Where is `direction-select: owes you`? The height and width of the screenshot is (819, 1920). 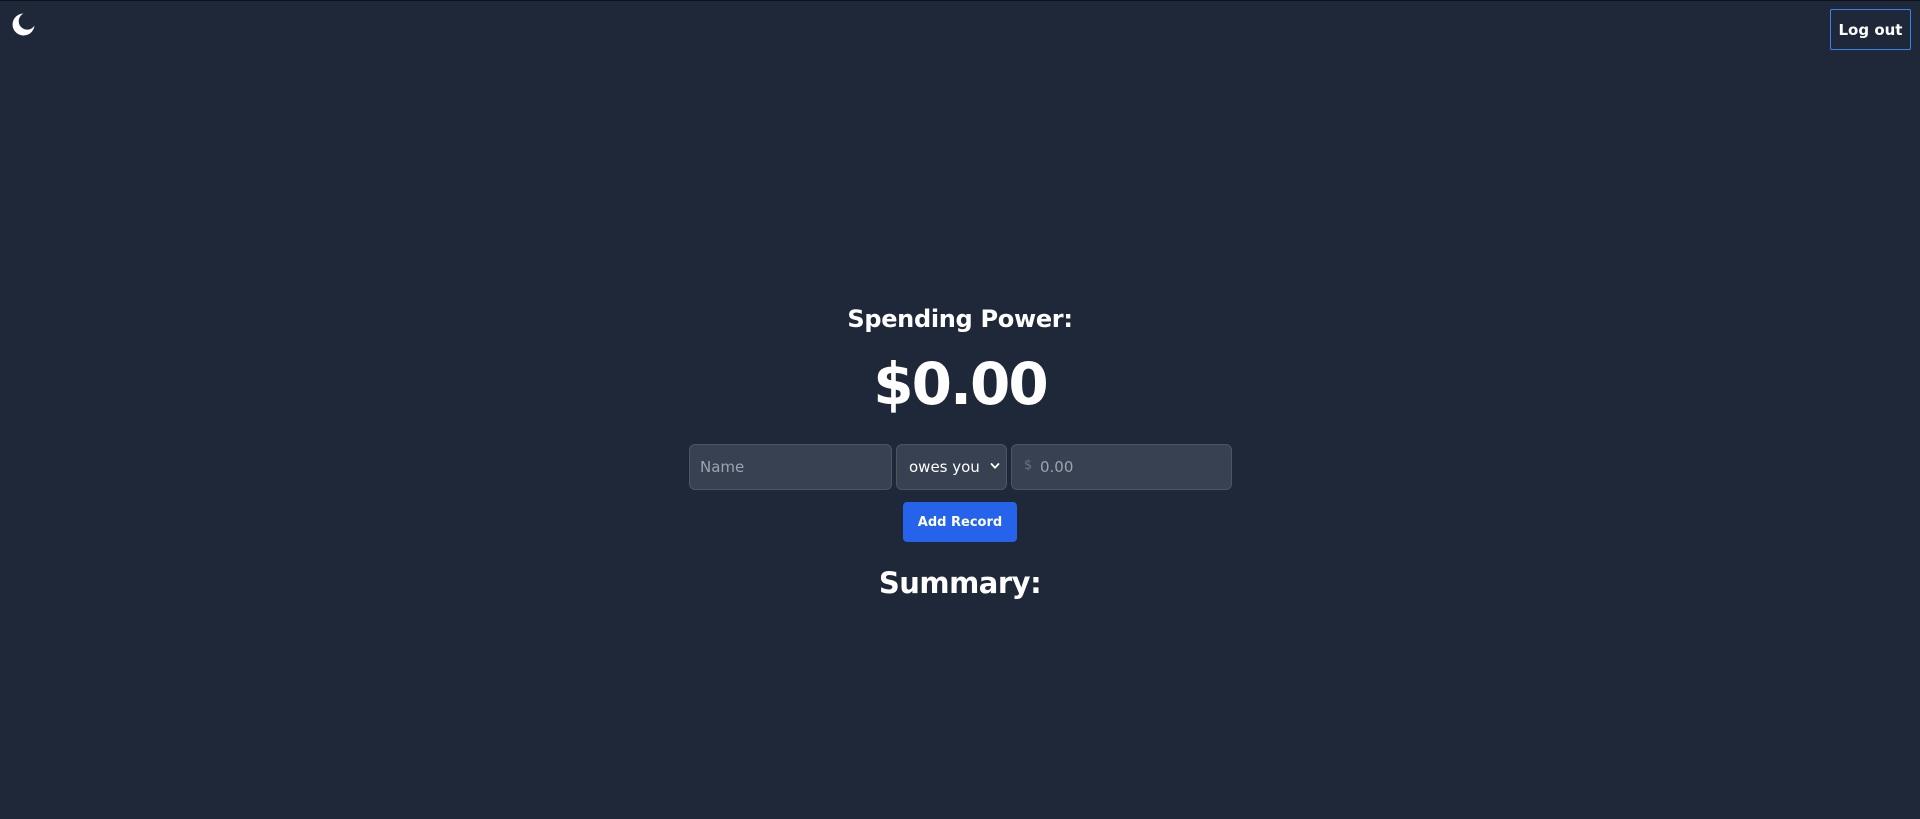 direction-select: owes you is located at coordinates (951, 467).